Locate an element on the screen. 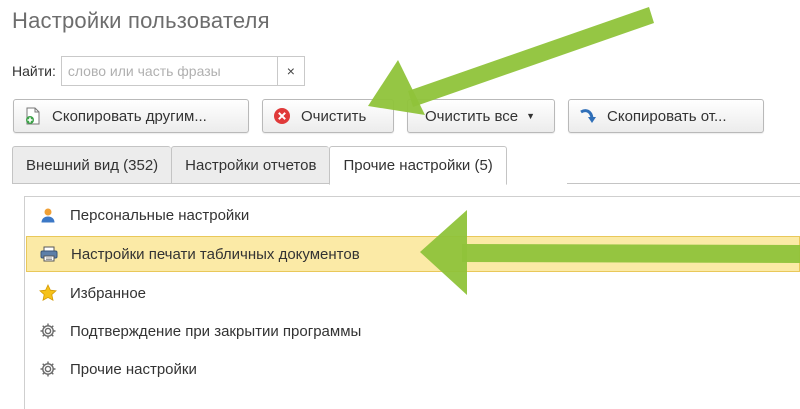 The image size is (800, 409). clear-label: Очистить is located at coordinates (334, 116).